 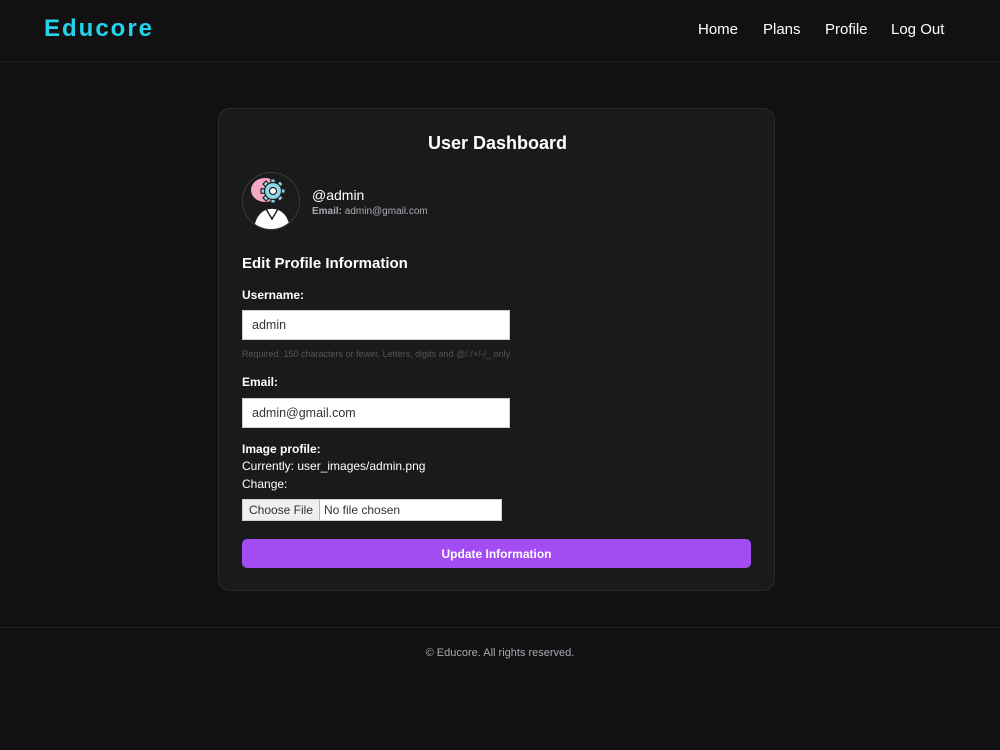 I want to click on user-gear-icon, so click(x=271, y=201).